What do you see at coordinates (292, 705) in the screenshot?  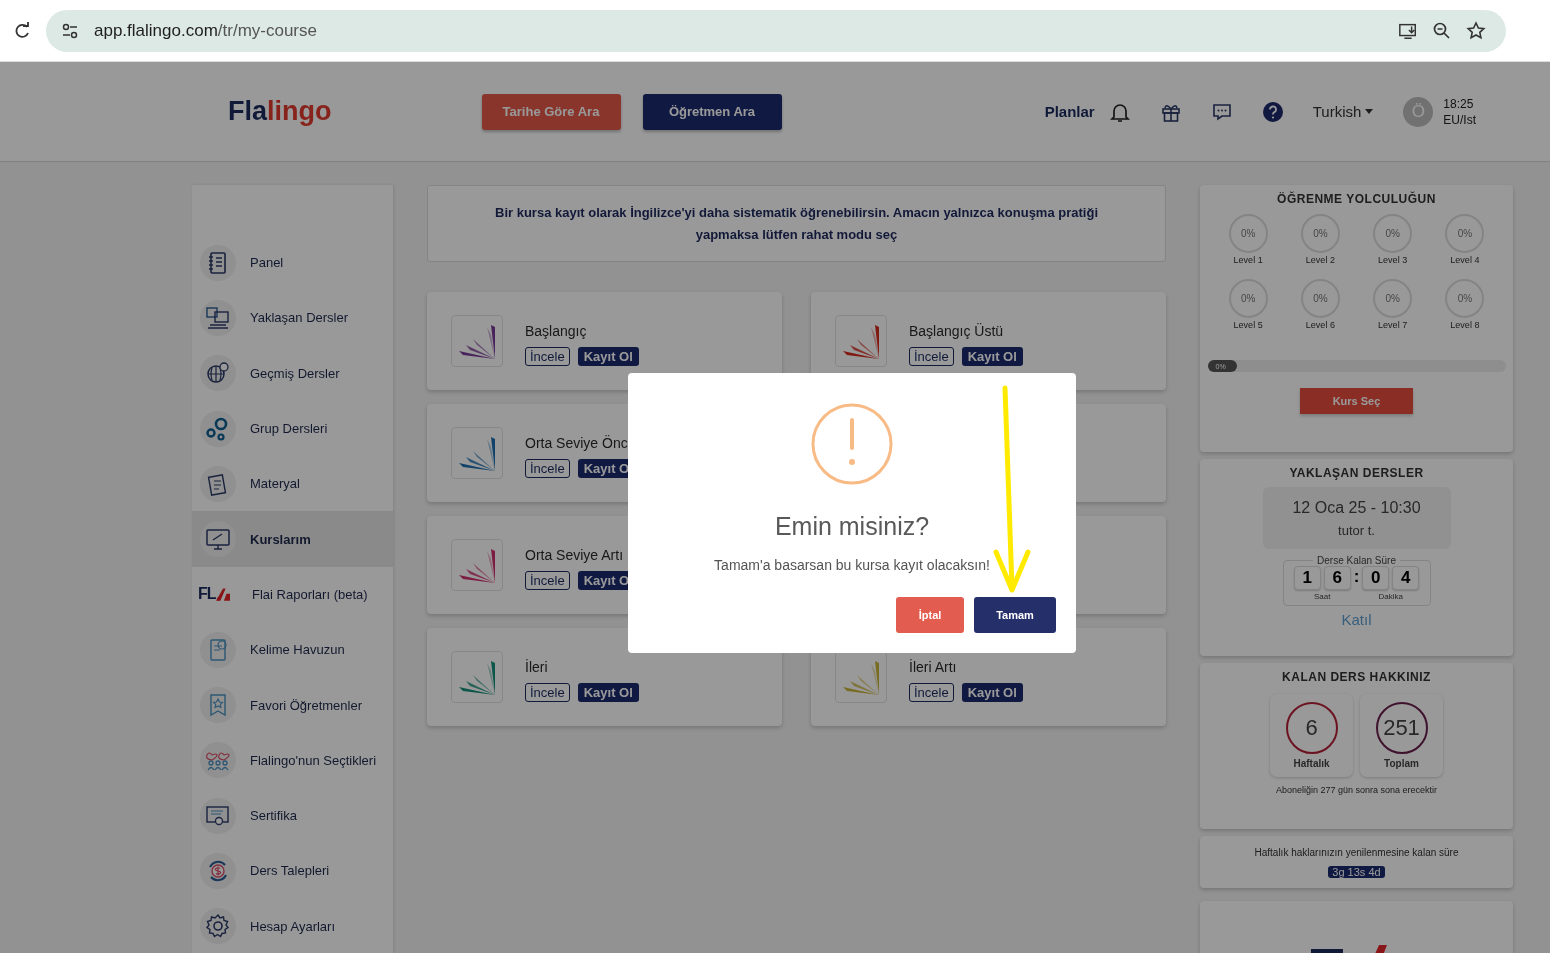 I see `sidebar-item: Favori Öğretmenler` at bounding box center [292, 705].